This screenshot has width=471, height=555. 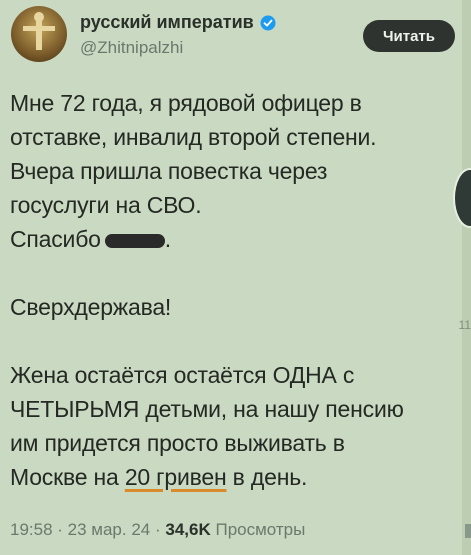 What do you see at coordinates (175, 477) in the screenshot?
I see `underlined-phrase: 20 гривен` at bounding box center [175, 477].